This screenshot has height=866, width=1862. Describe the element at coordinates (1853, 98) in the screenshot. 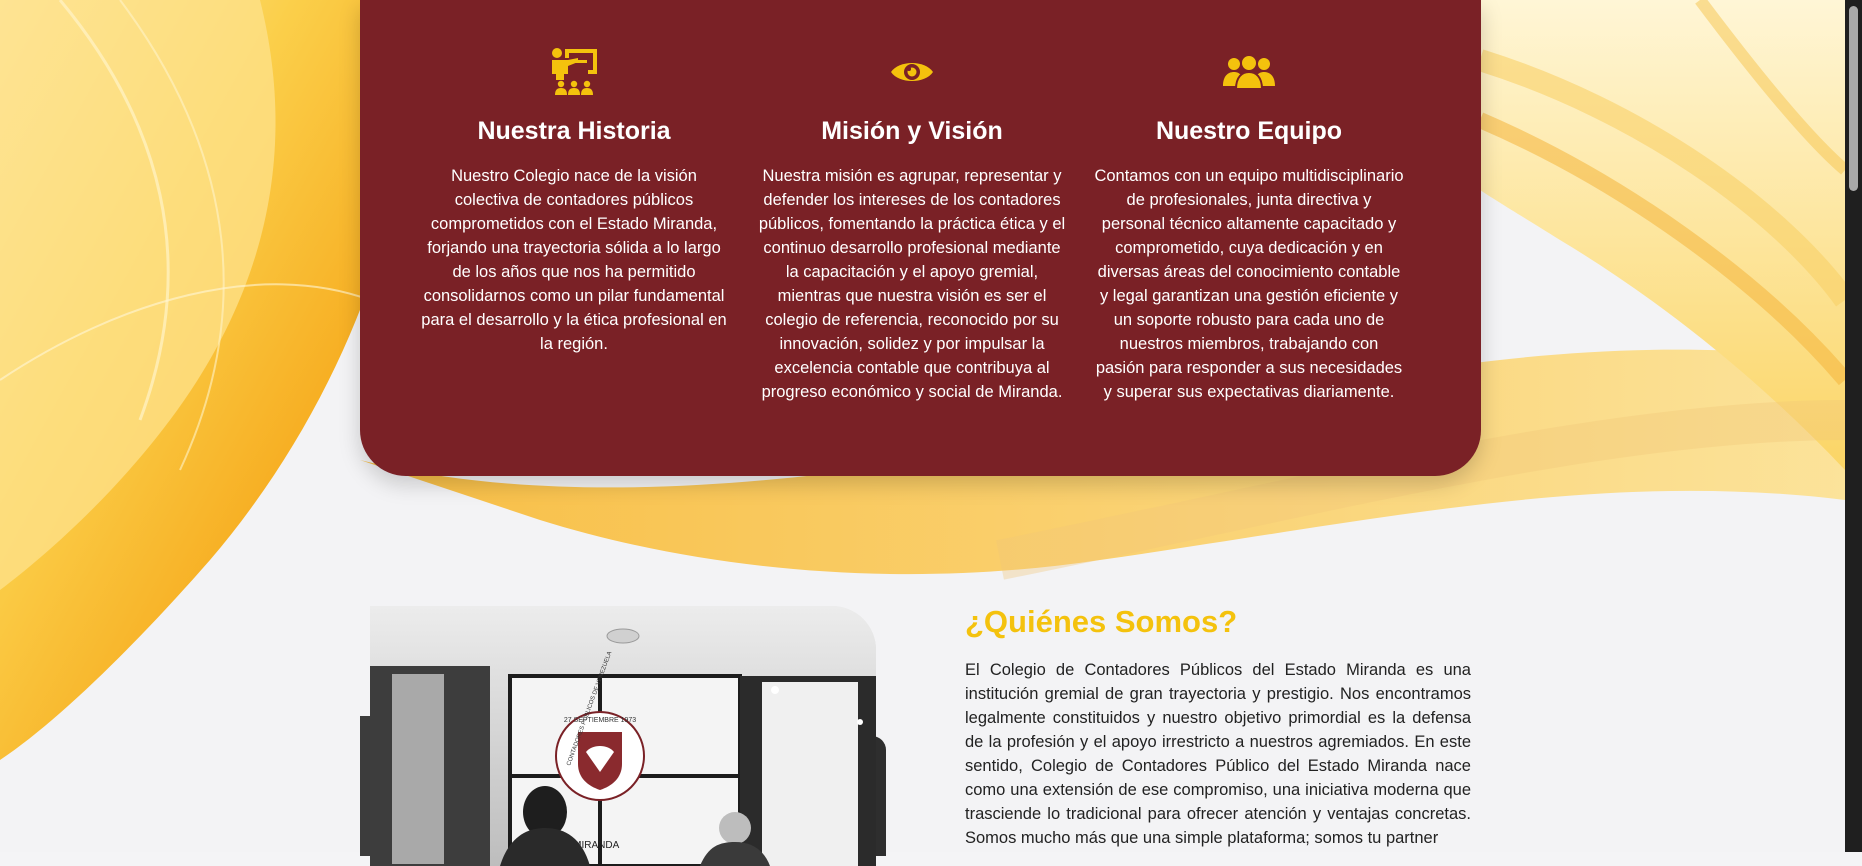

I see `scrollbar-thumb` at that location.